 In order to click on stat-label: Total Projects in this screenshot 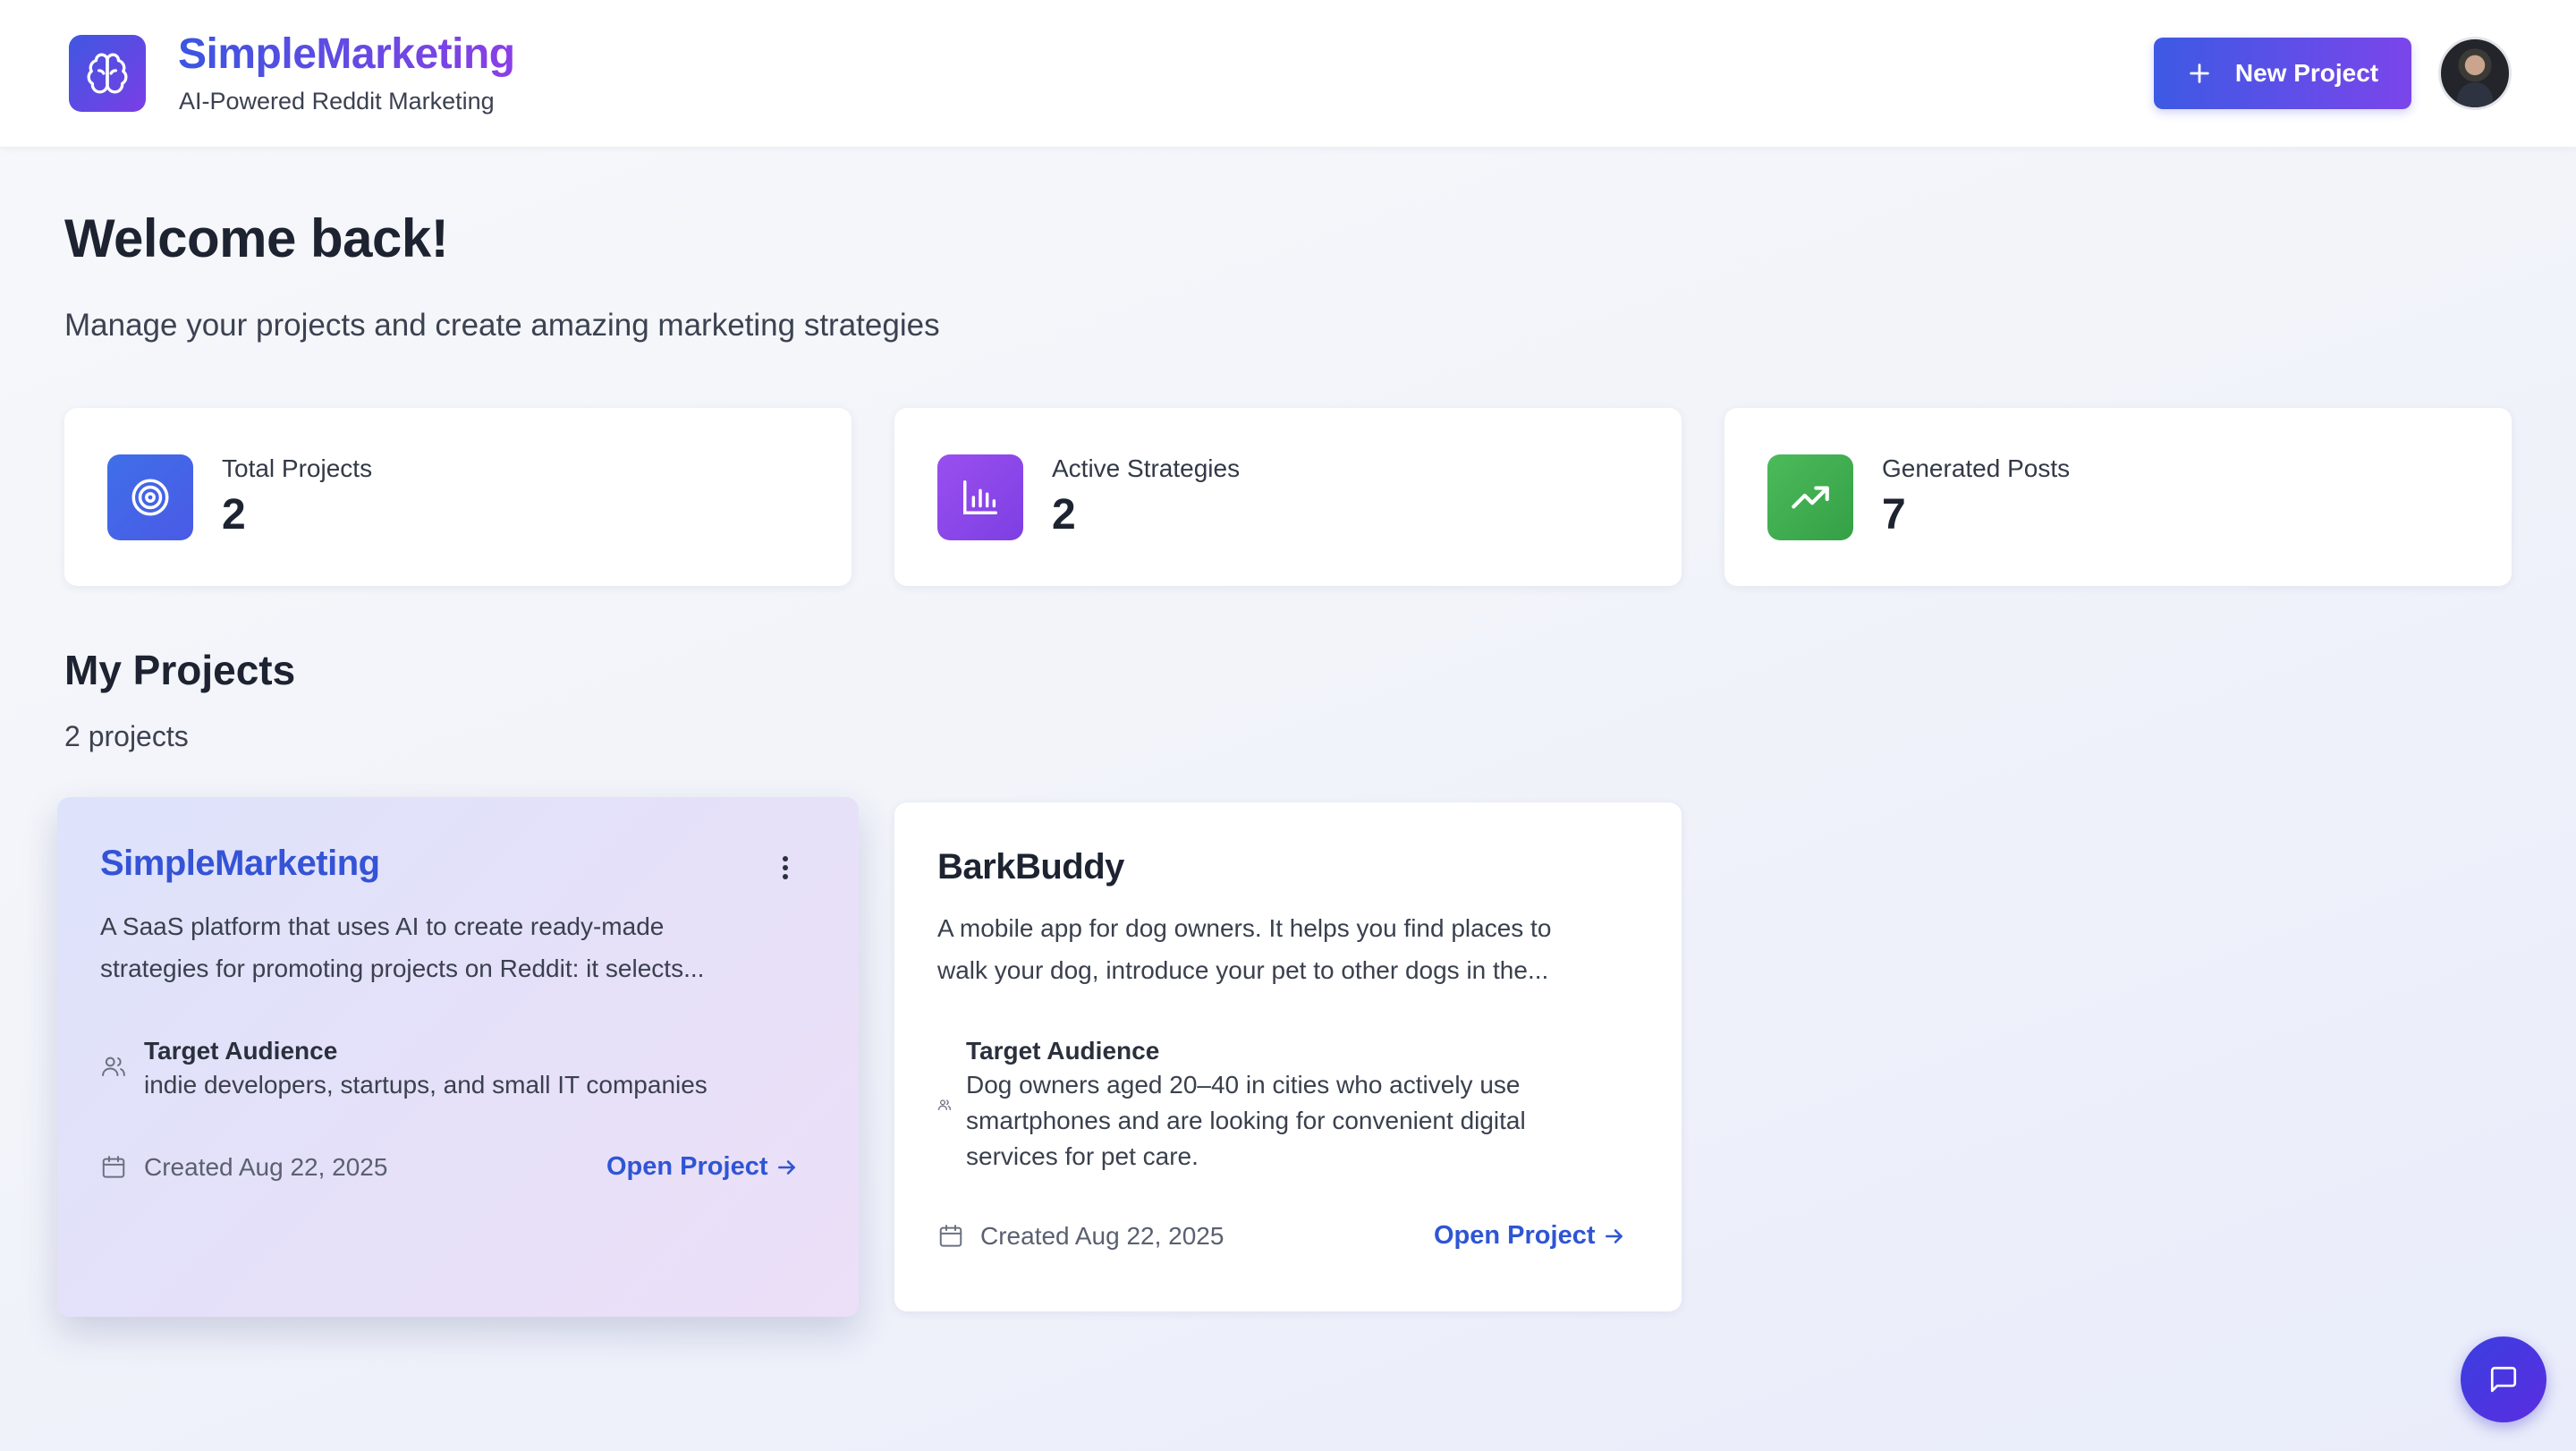, I will do `click(297, 468)`.